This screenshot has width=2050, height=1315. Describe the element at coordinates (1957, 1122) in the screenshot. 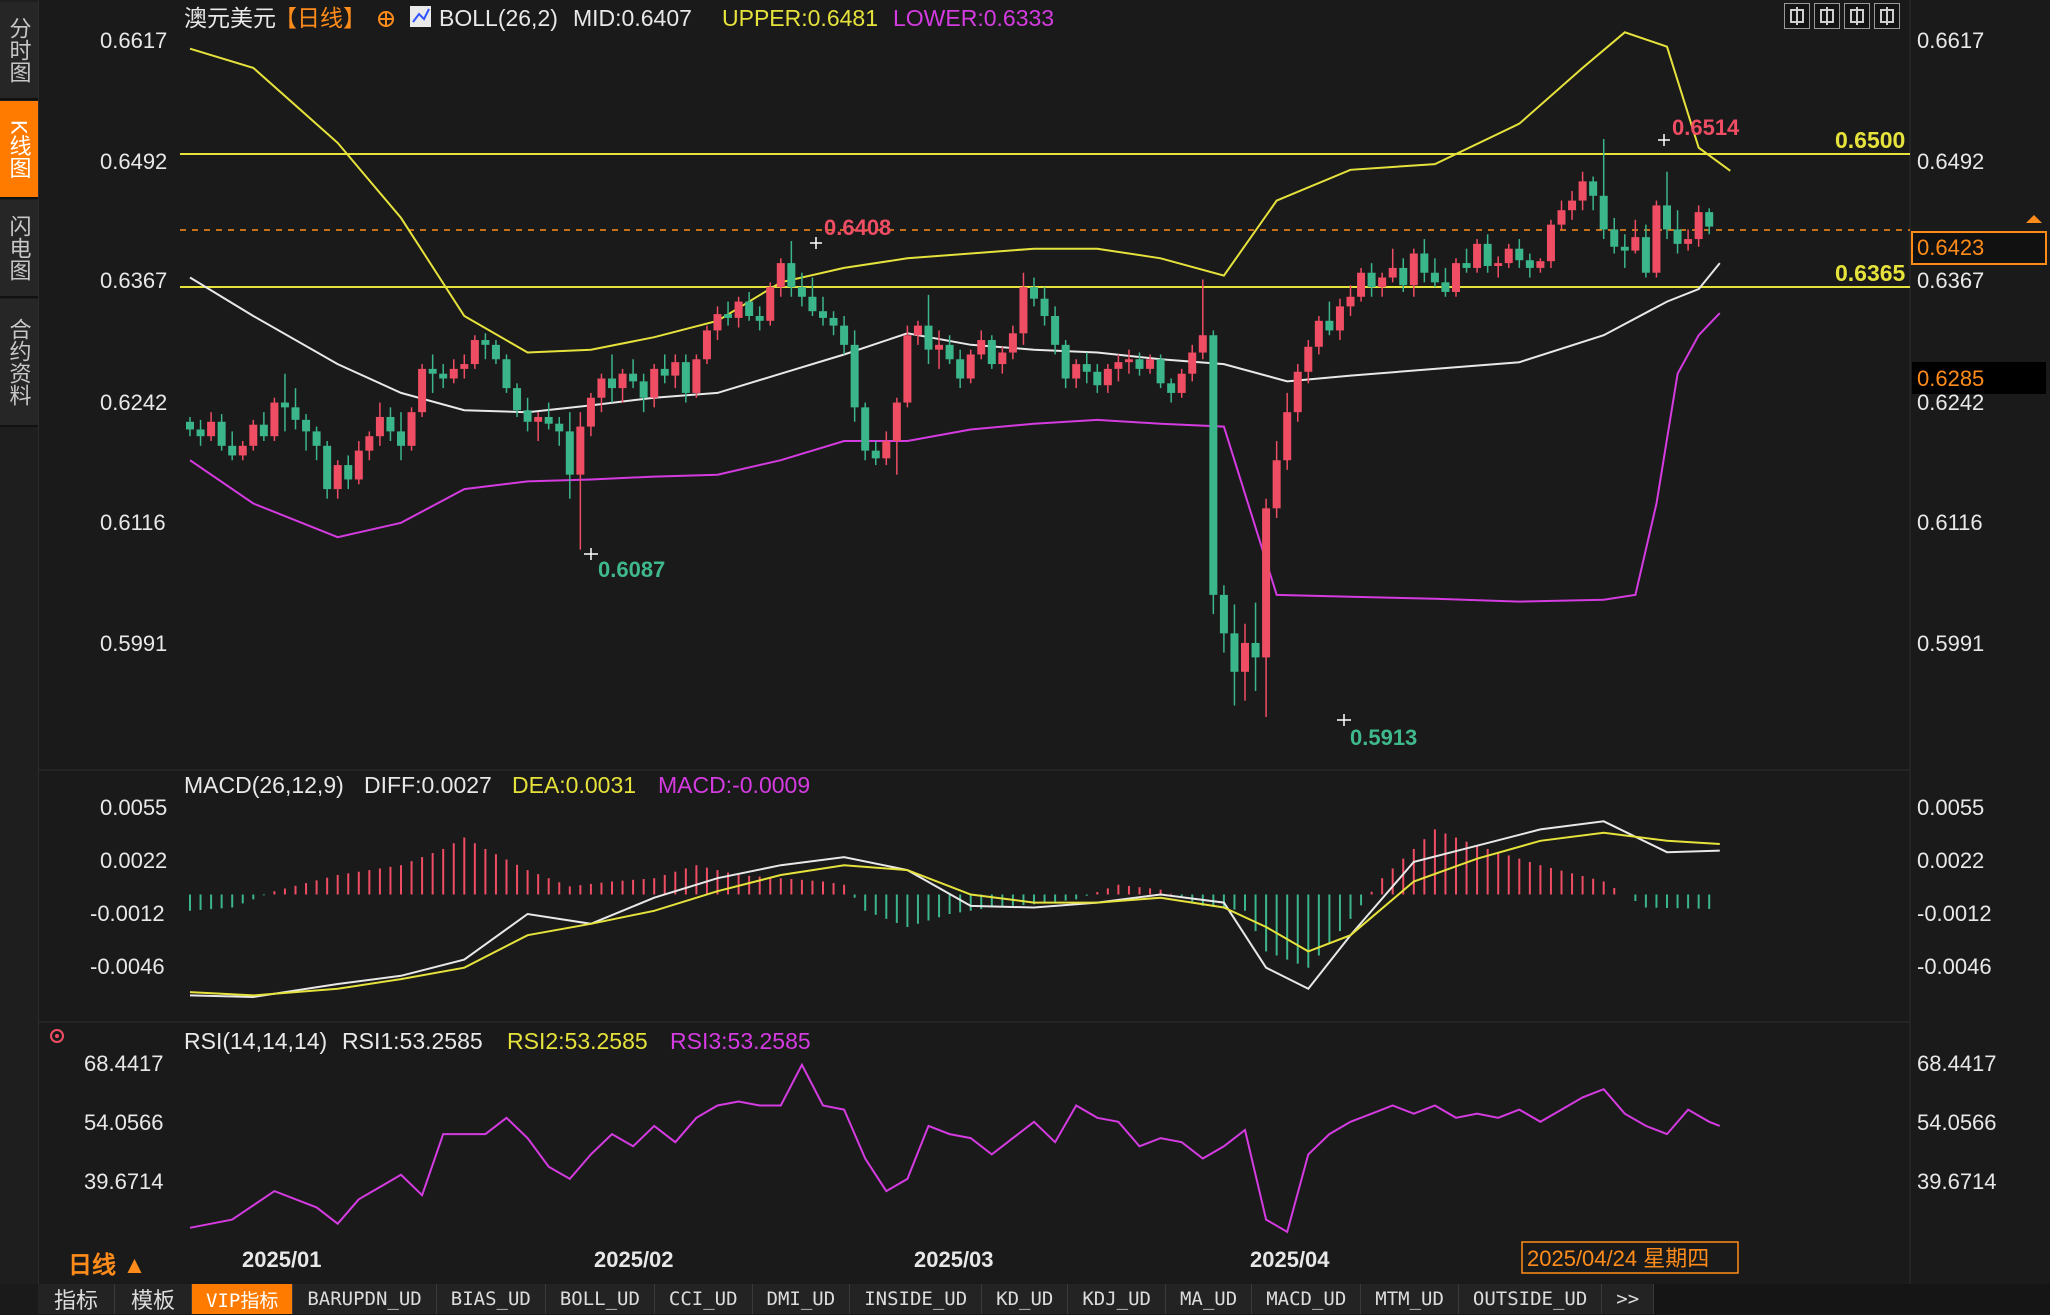

I see `rsi-tick-right: 54.0566` at that location.